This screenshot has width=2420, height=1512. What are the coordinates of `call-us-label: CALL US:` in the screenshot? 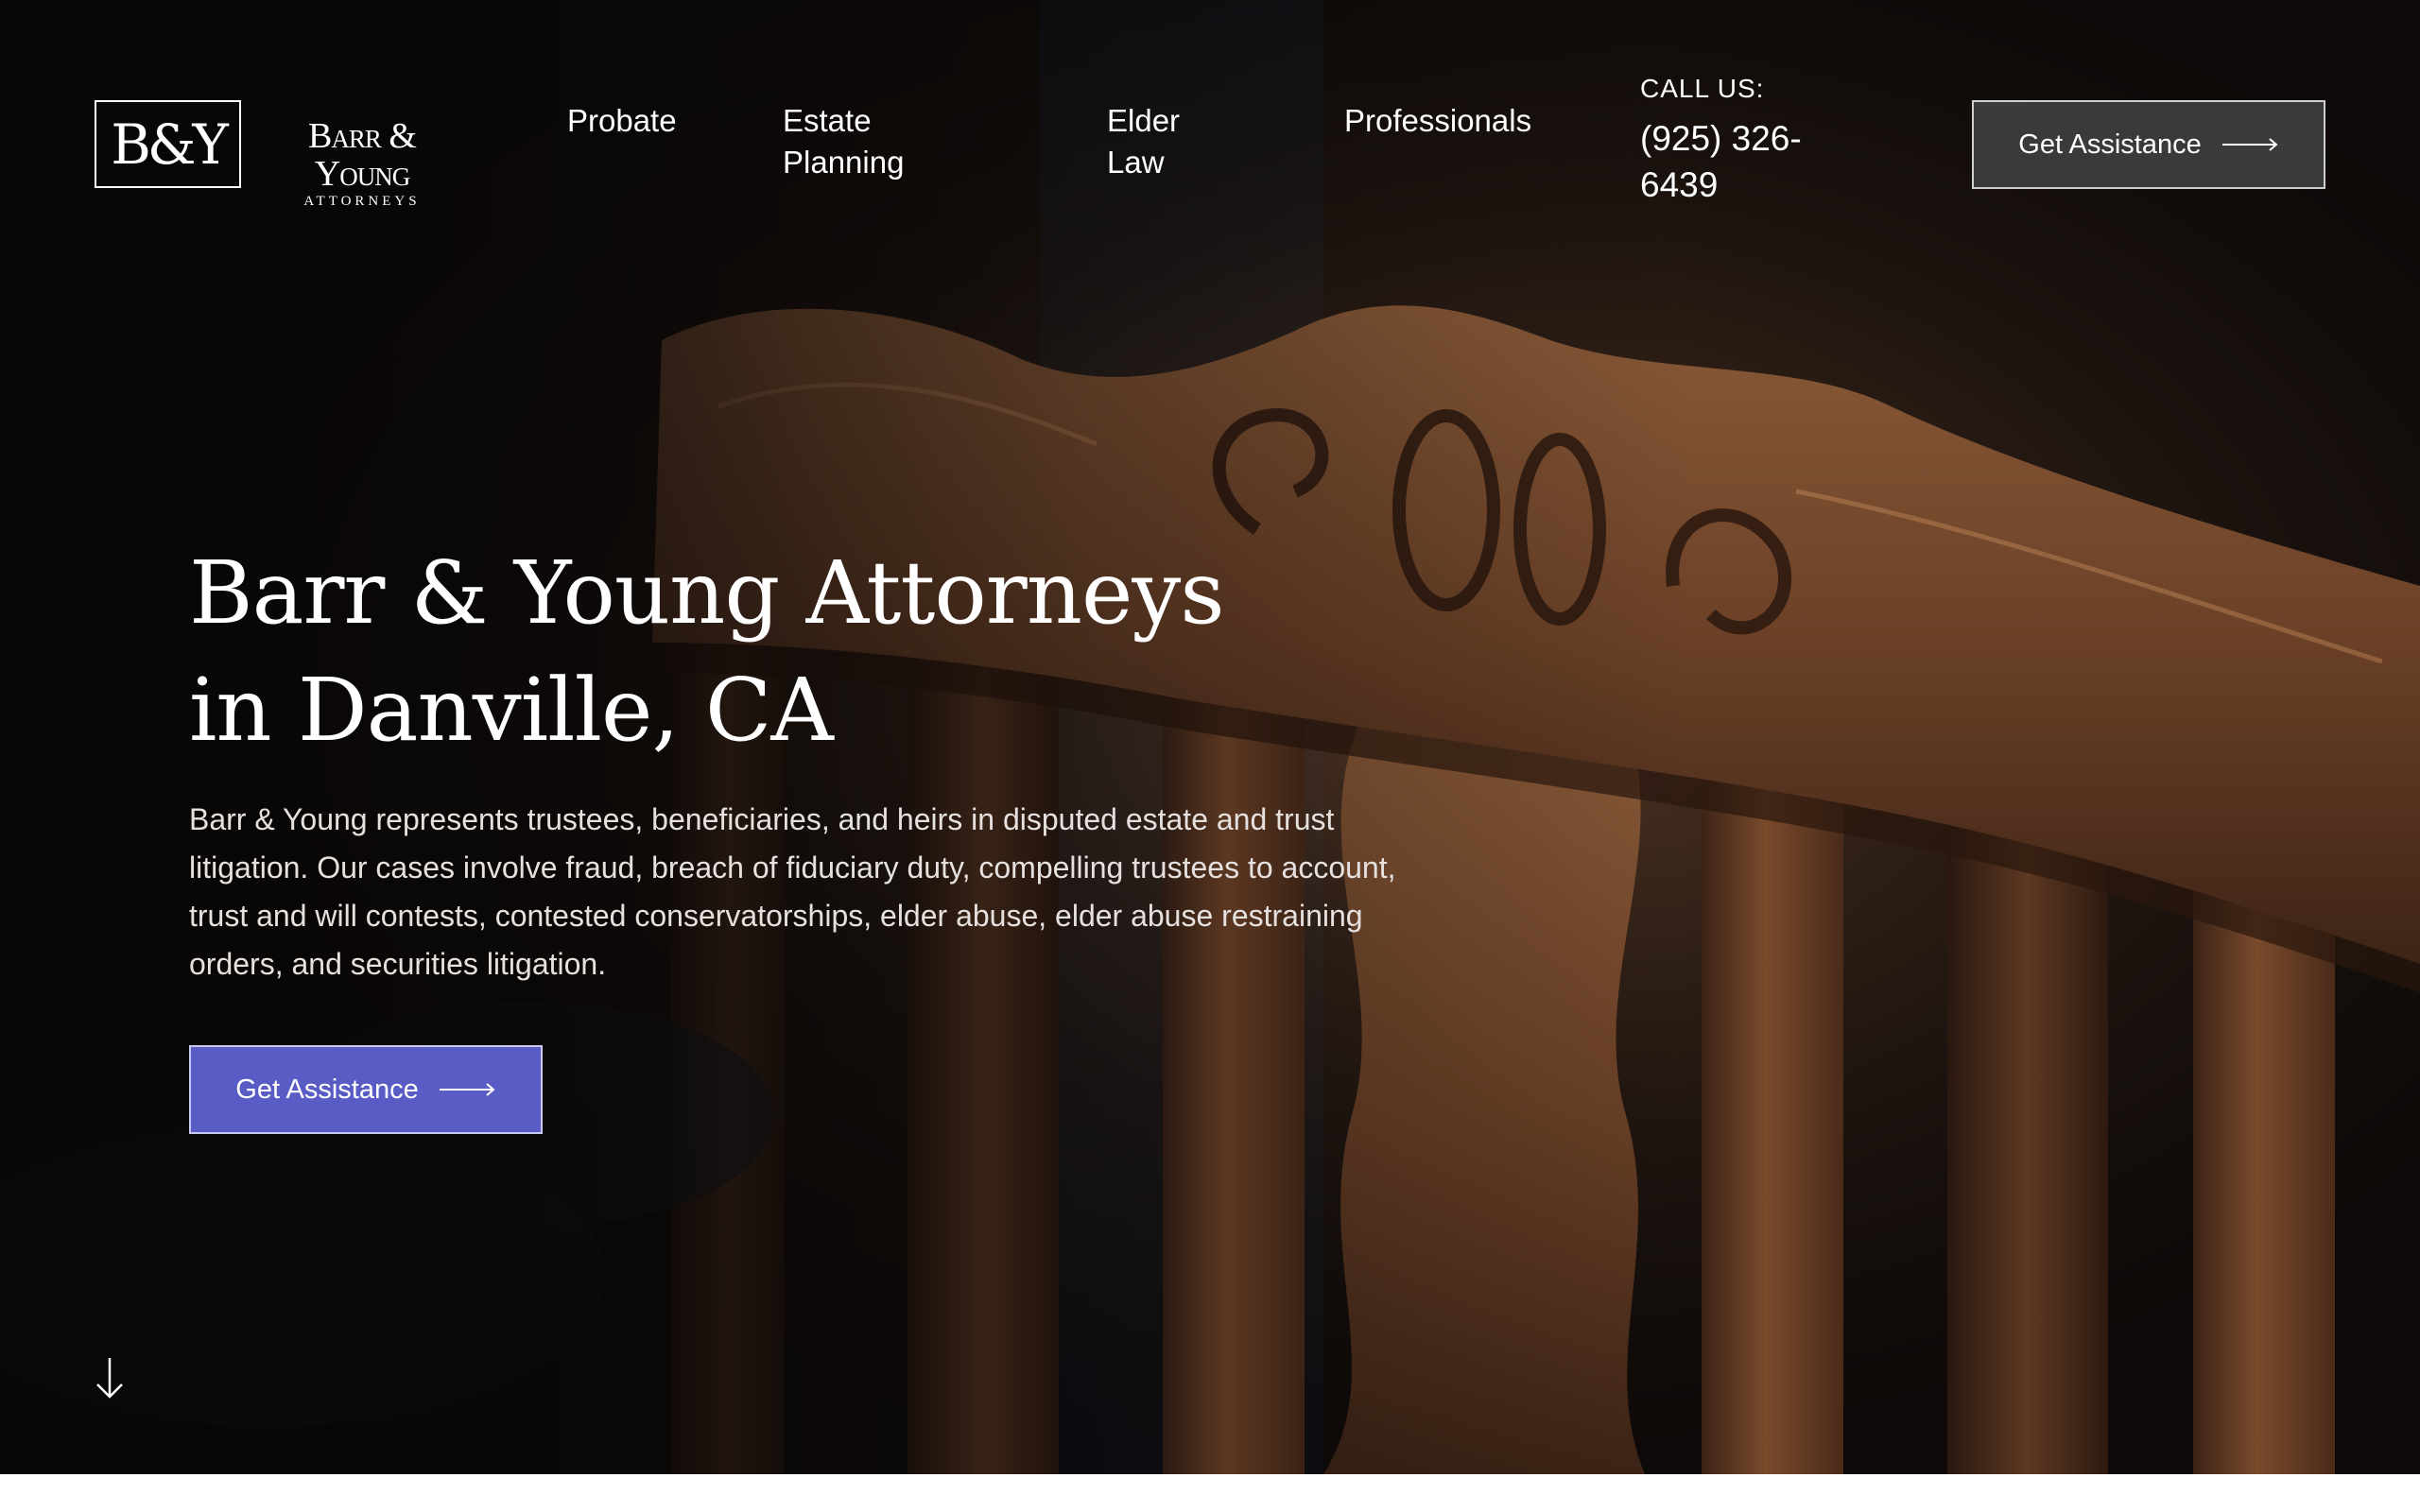 It's located at (1702, 88).